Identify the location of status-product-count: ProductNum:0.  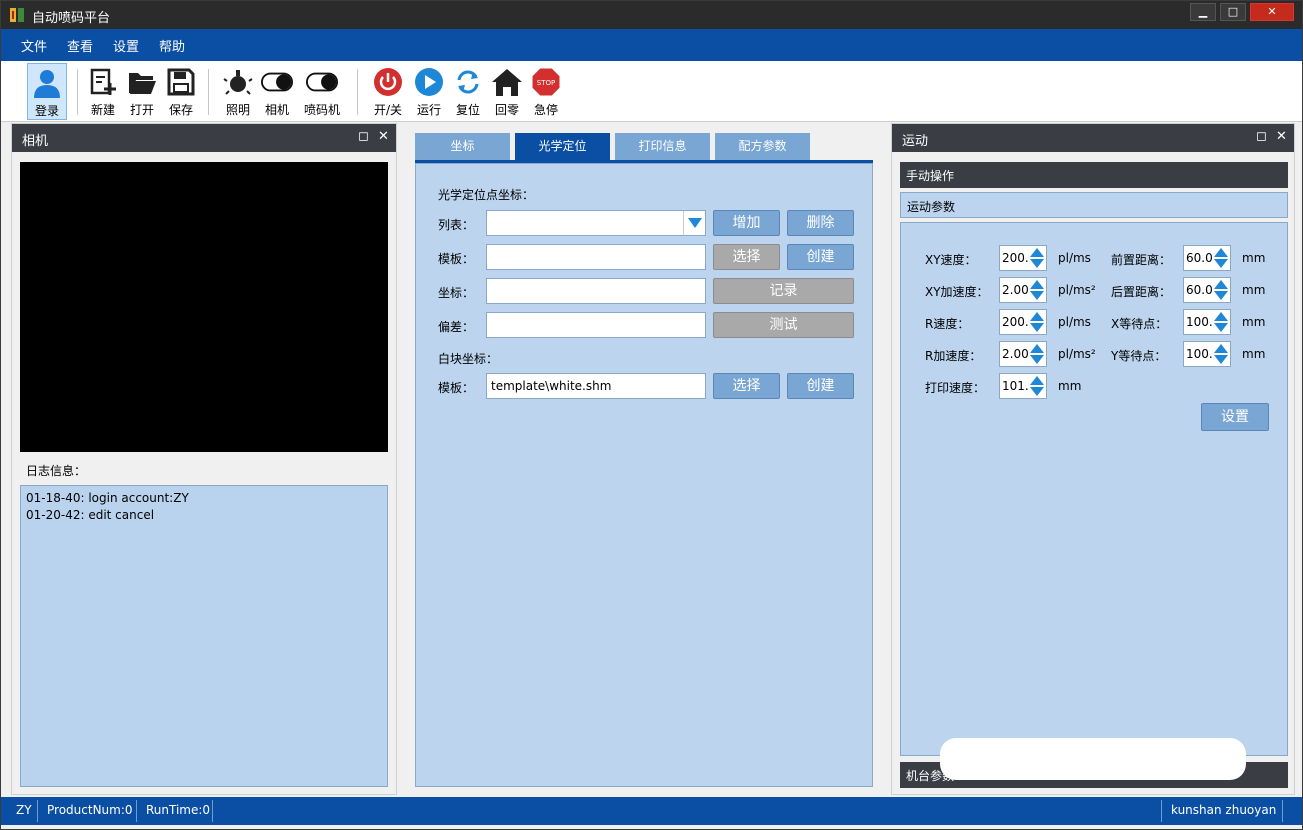
(90, 810).